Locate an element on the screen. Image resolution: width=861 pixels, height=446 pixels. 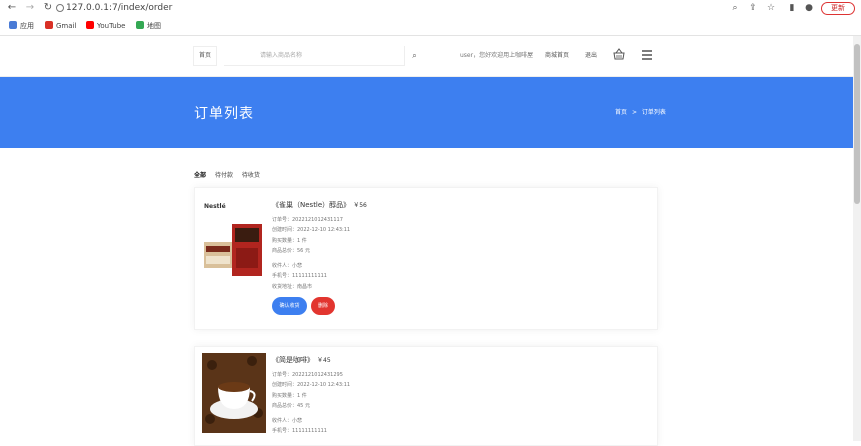
bookmark-maps: 地图 is located at coordinates (148, 26).